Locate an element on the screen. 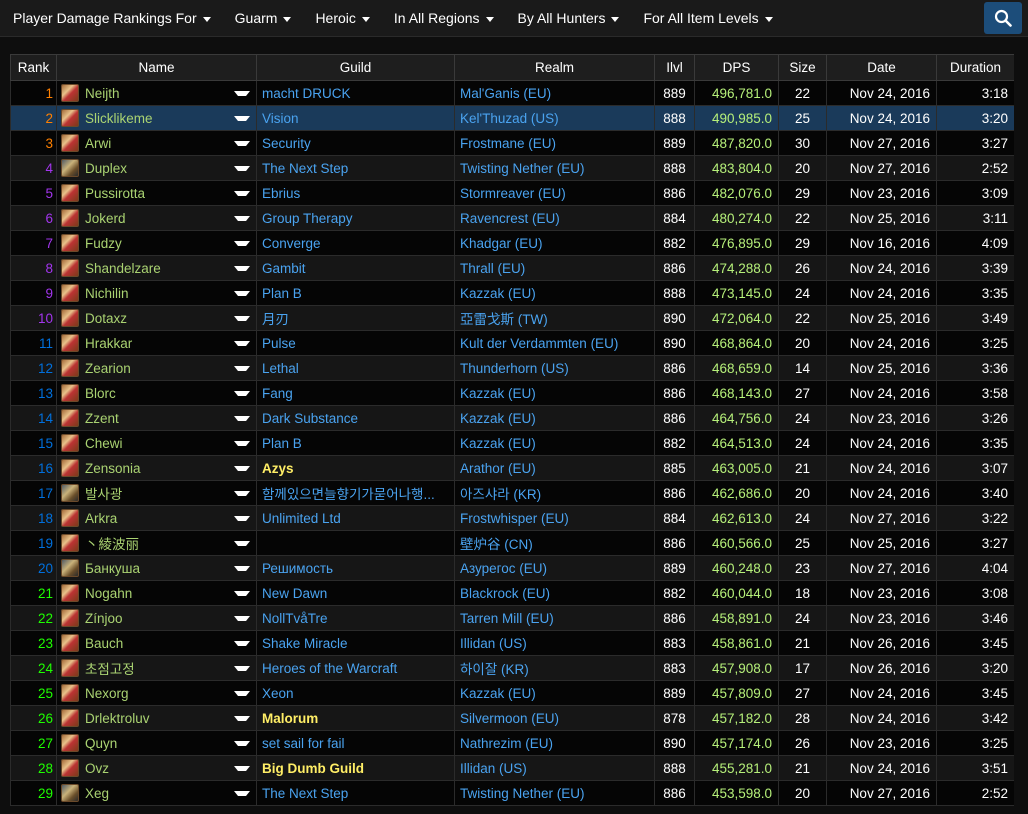 This screenshot has height=814, width=1028. player-name-link: 초점고정 is located at coordinates (159, 668).